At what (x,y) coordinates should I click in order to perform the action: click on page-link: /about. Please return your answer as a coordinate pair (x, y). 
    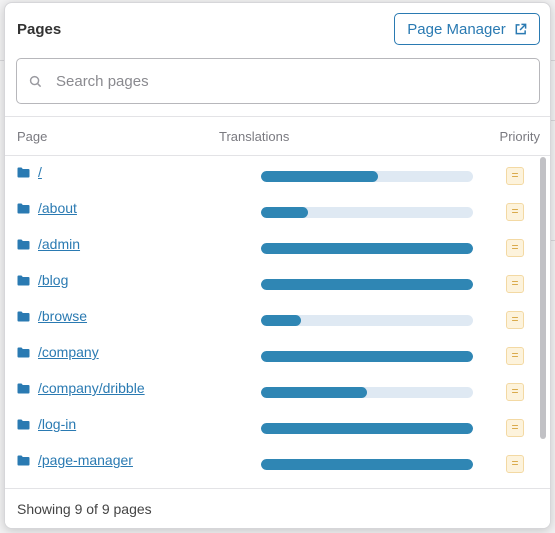
    Looking at the image, I should click on (57, 208).